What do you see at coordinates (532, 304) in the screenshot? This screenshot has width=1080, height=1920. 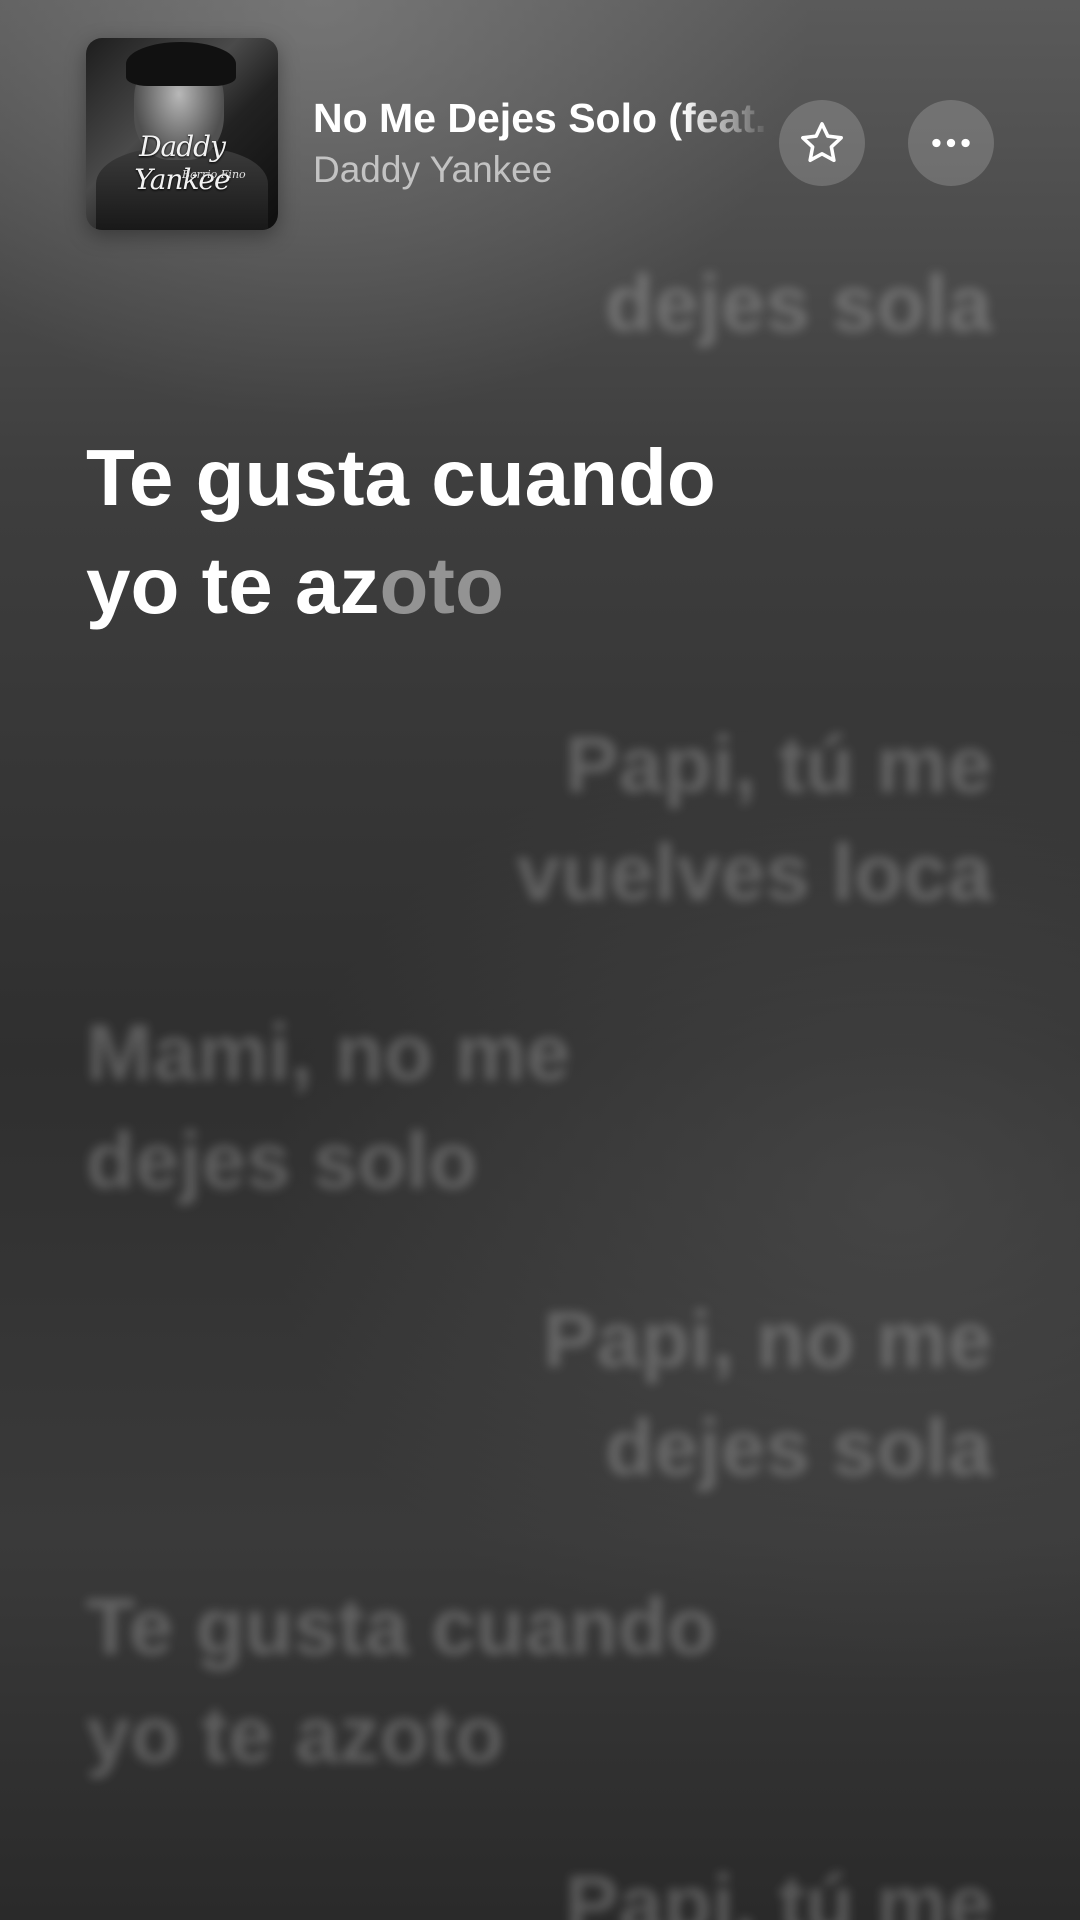 I see `lyric-line-previous: dejes sola` at bounding box center [532, 304].